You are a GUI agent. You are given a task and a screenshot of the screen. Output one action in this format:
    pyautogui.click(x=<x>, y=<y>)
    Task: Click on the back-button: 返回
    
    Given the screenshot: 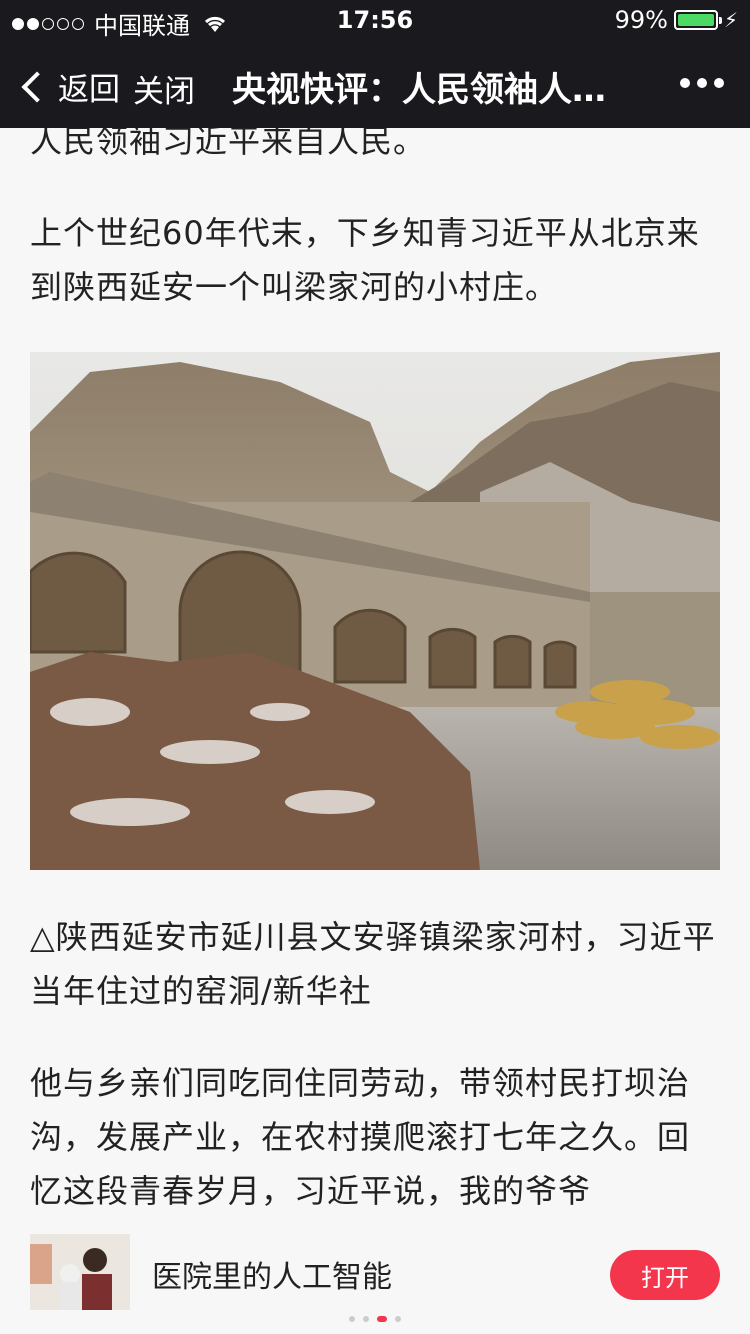 What is the action you would take?
    pyautogui.click(x=70, y=86)
    